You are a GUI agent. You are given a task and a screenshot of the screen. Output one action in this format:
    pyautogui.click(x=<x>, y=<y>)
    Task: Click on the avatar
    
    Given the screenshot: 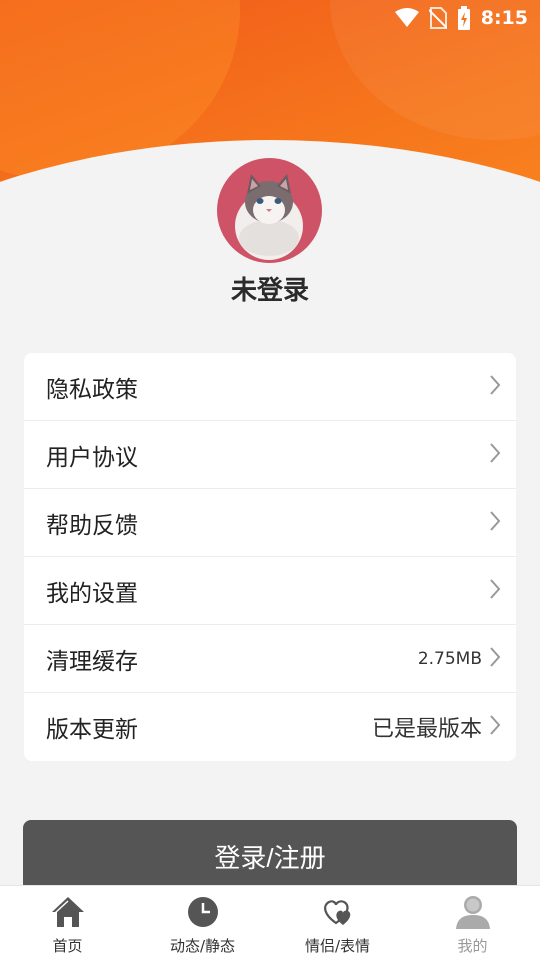 What is the action you would take?
    pyautogui.click(x=269, y=210)
    